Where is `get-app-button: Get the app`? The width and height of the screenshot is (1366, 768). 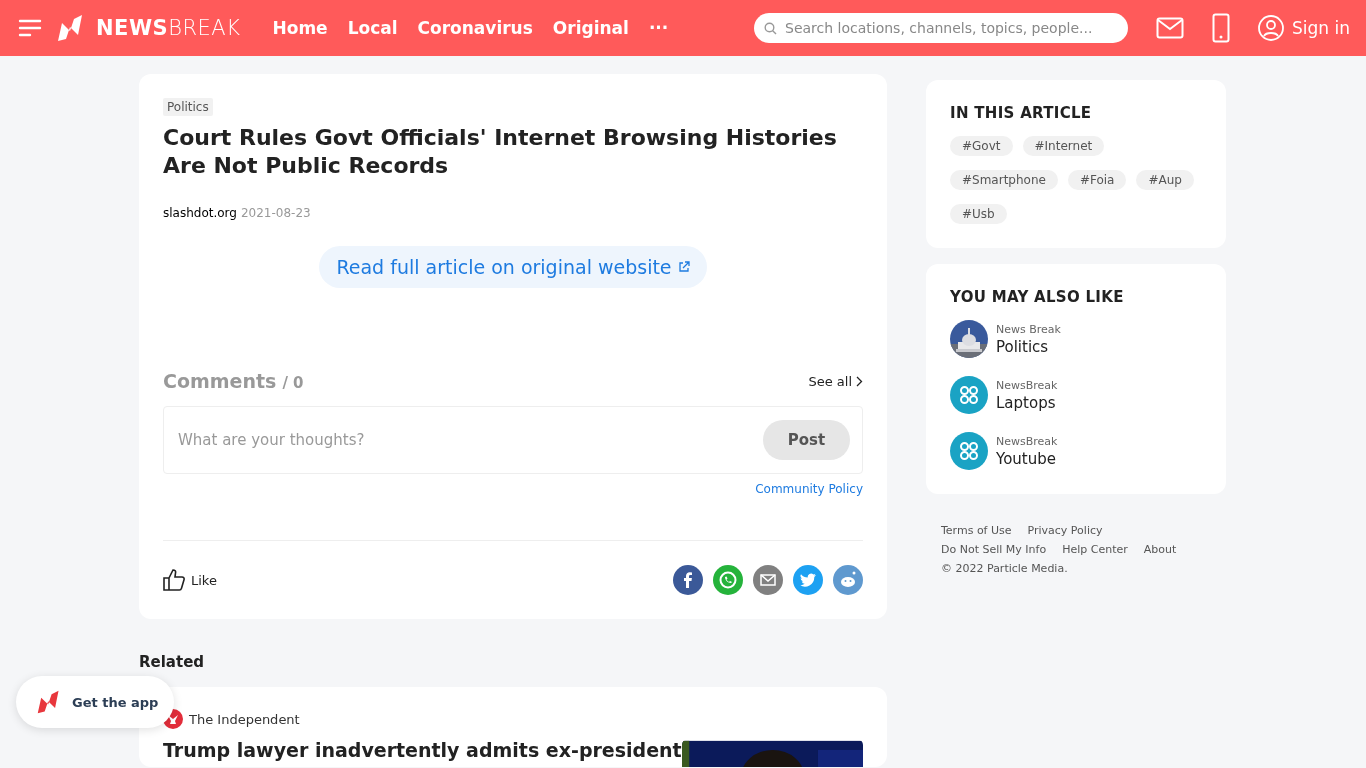
get-app-button: Get the app is located at coordinates (95, 702).